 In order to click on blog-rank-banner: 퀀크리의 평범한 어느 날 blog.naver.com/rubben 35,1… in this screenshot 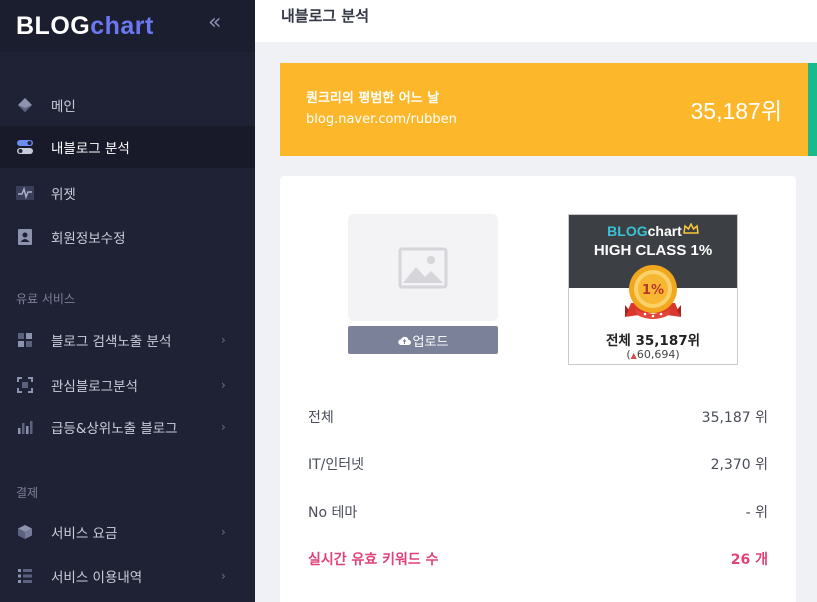, I will do `click(544, 109)`.